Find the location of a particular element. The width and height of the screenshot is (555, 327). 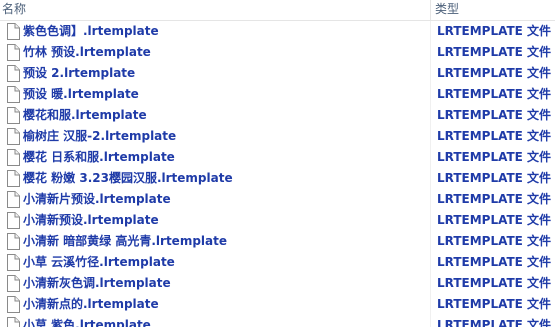

file-name: 小清新点的.lrtemplate is located at coordinates (91, 304).